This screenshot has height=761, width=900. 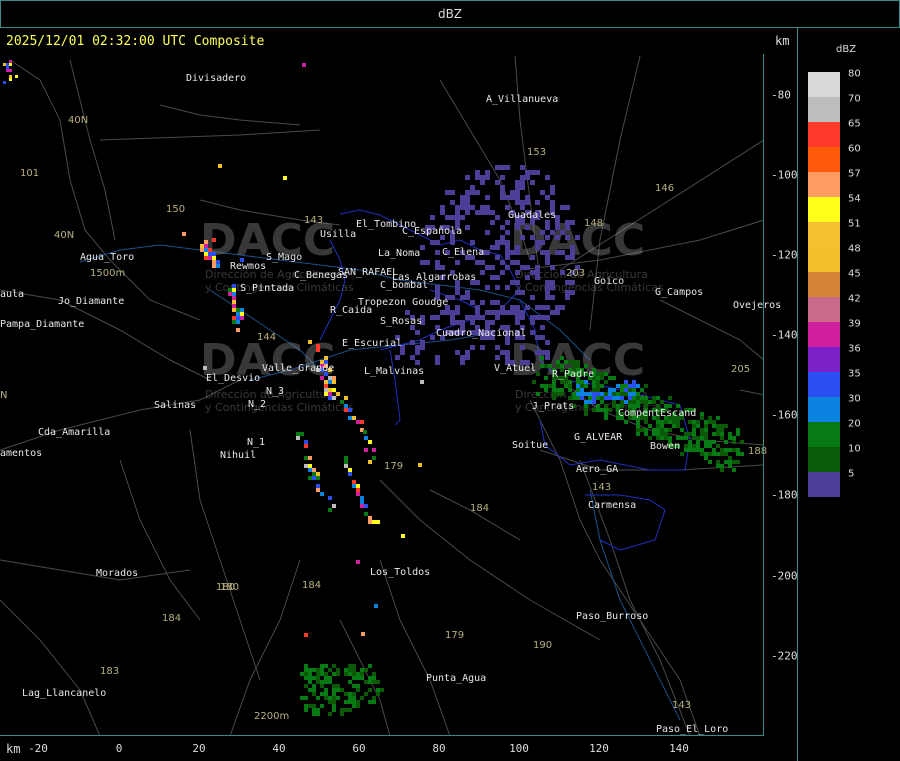 What do you see at coordinates (854, 99) in the screenshot?
I see `legend-label: 70` at bounding box center [854, 99].